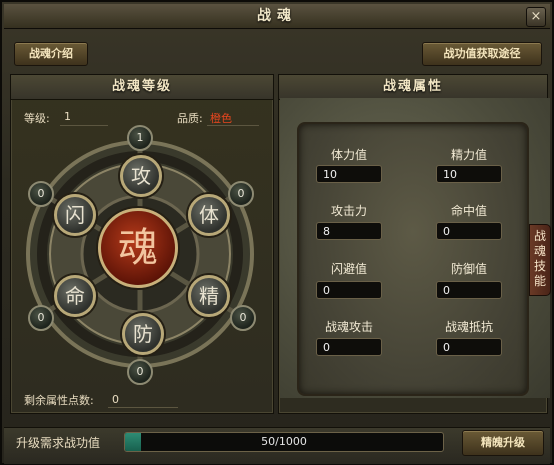 This screenshot has width=554, height=465. Describe the element at coordinates (469, 290) in the screenshot. I see `attr-defense-value: 0` at that location.